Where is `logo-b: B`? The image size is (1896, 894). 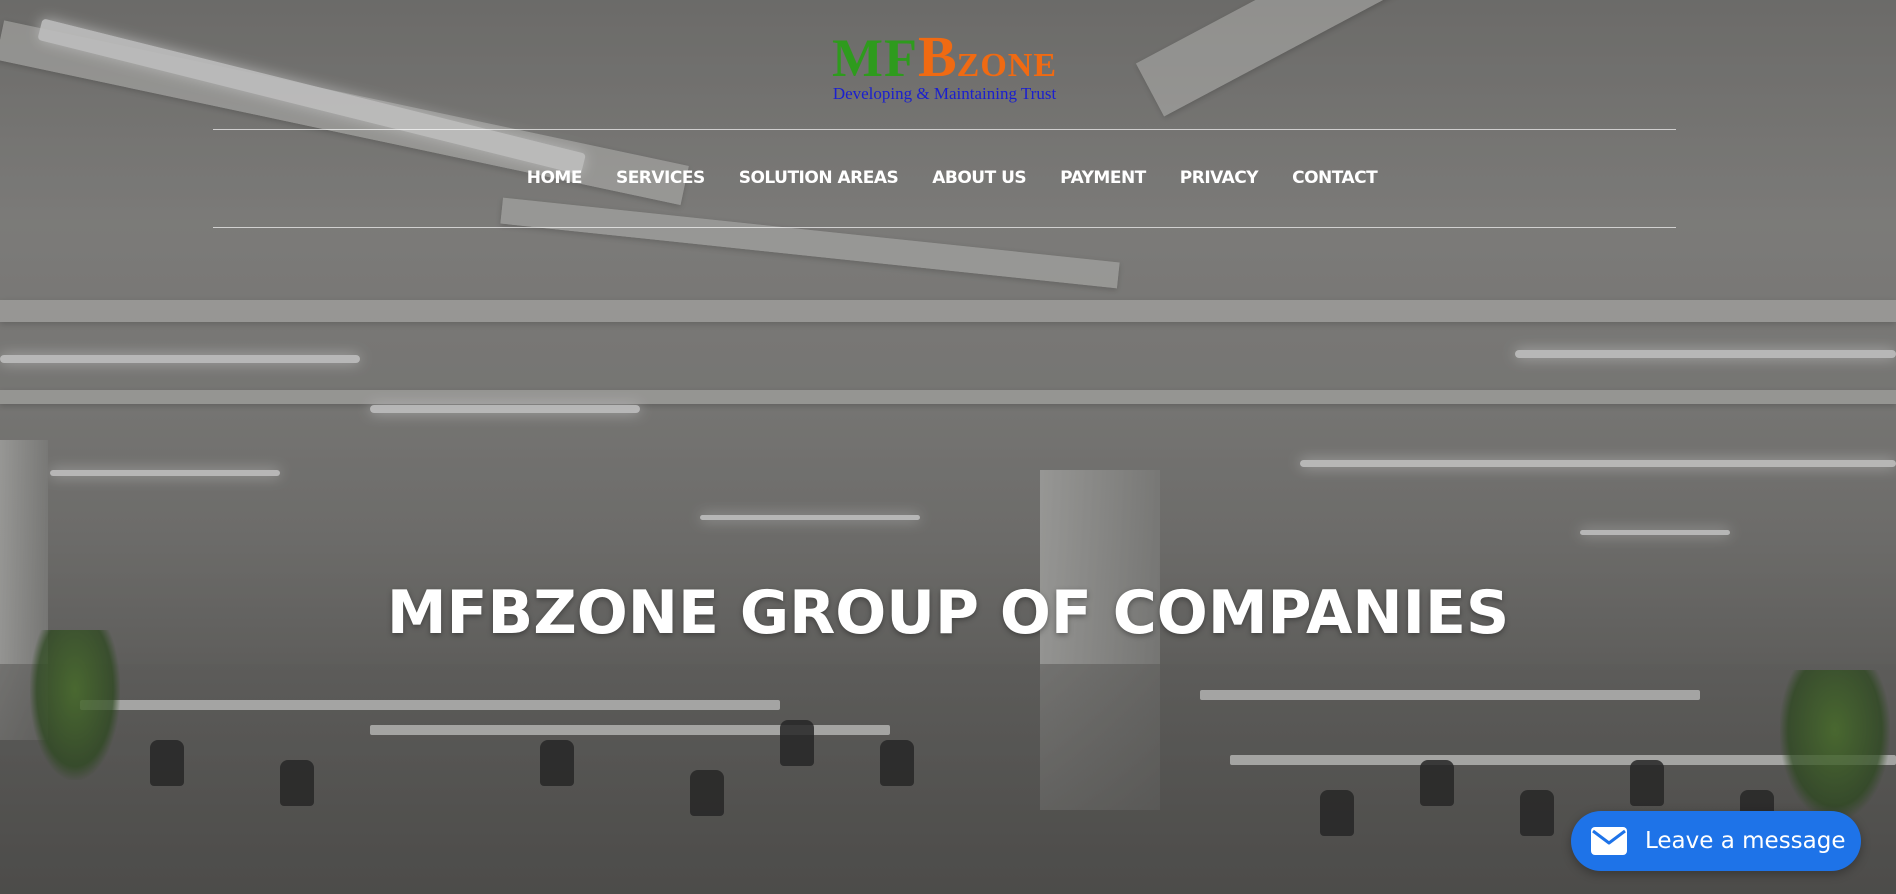
logo-b: B is located at coordinates (937, 56).